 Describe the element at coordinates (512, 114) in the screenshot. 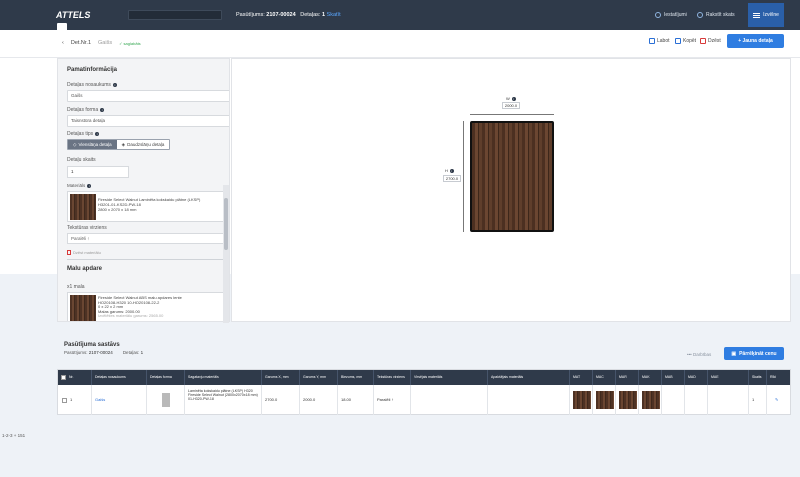

I see `width-dim-line` at that location.